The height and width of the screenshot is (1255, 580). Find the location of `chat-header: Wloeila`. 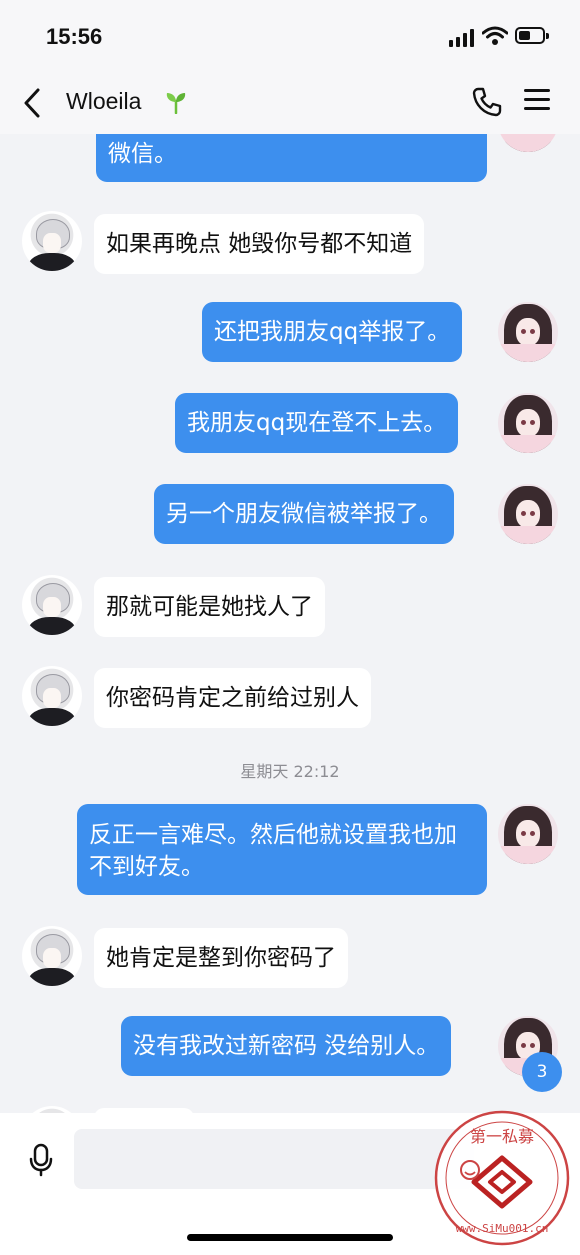

chat-header: Wloeila is located at coordinates (290, 102).